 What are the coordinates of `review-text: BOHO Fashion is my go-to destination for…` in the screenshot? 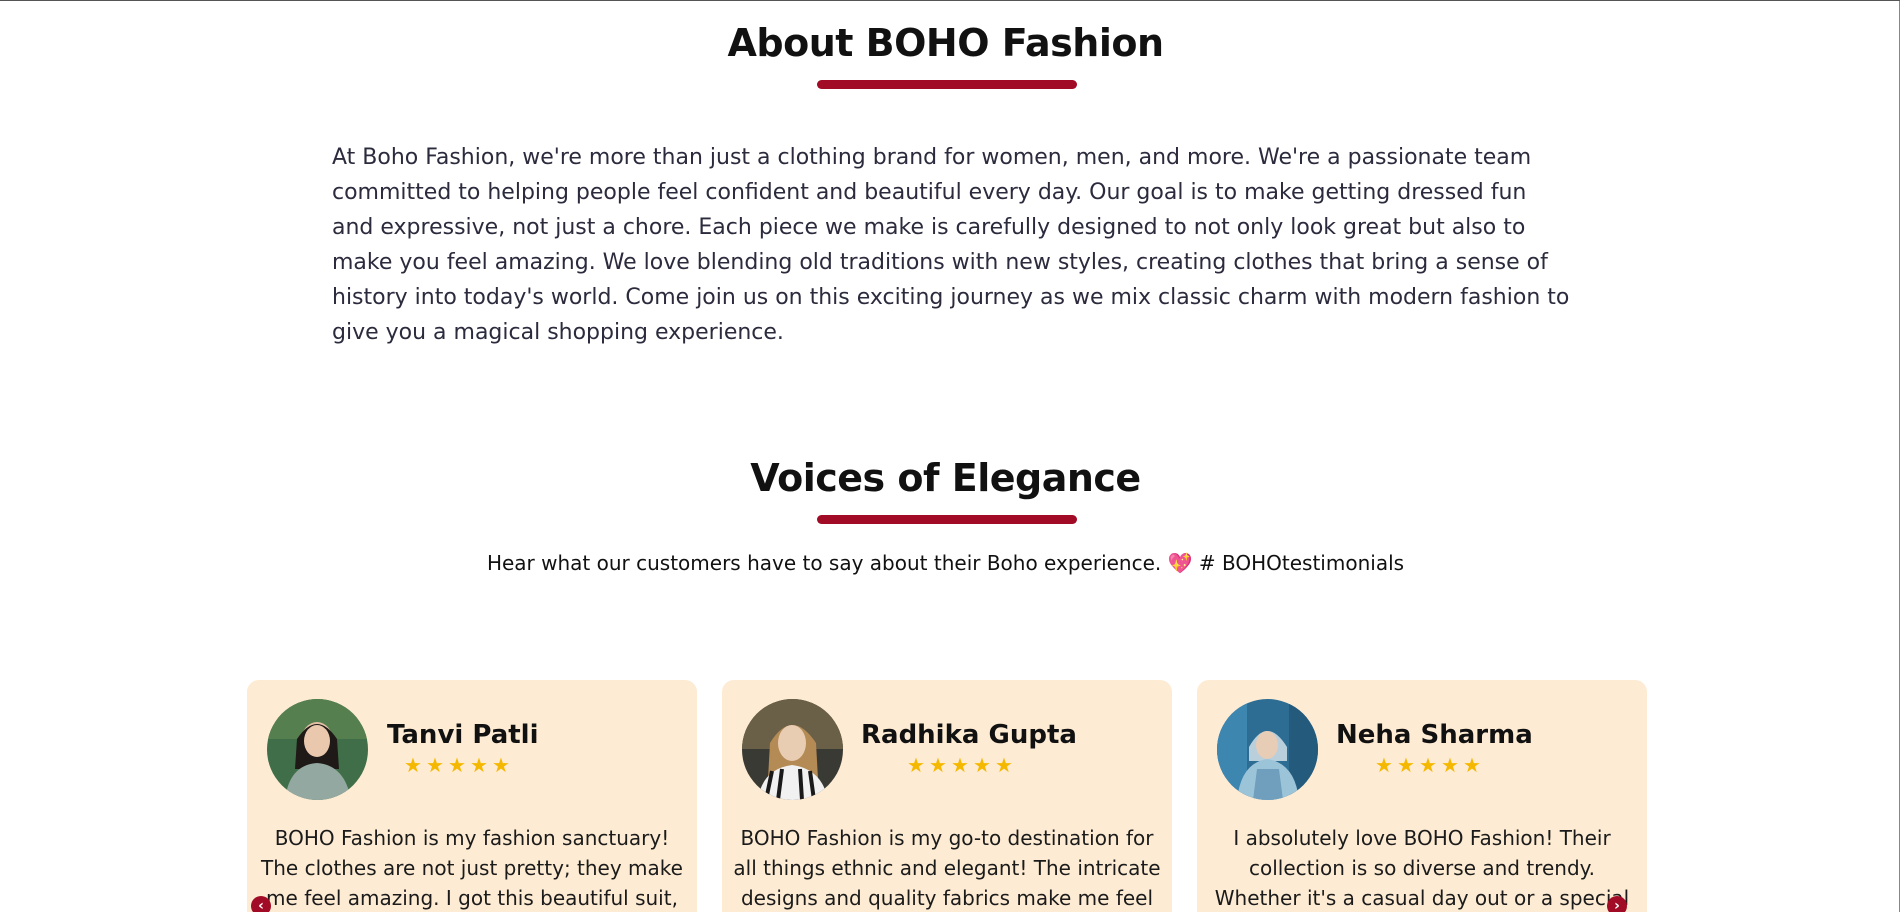 It's located at (947, 868).